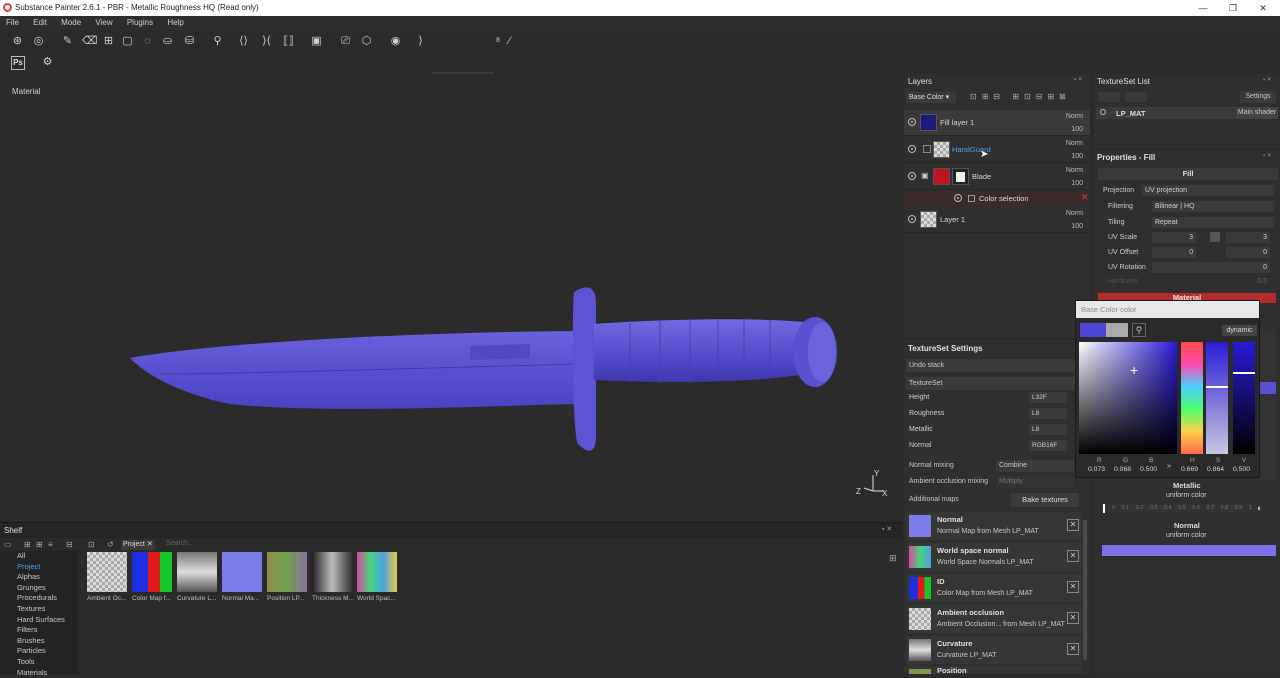 The width and height of the screenshot is (1280, 678). Describe the element at coordinates (1241, 469) in the screenshot. I see `v-value-field: 0.500` at that location.